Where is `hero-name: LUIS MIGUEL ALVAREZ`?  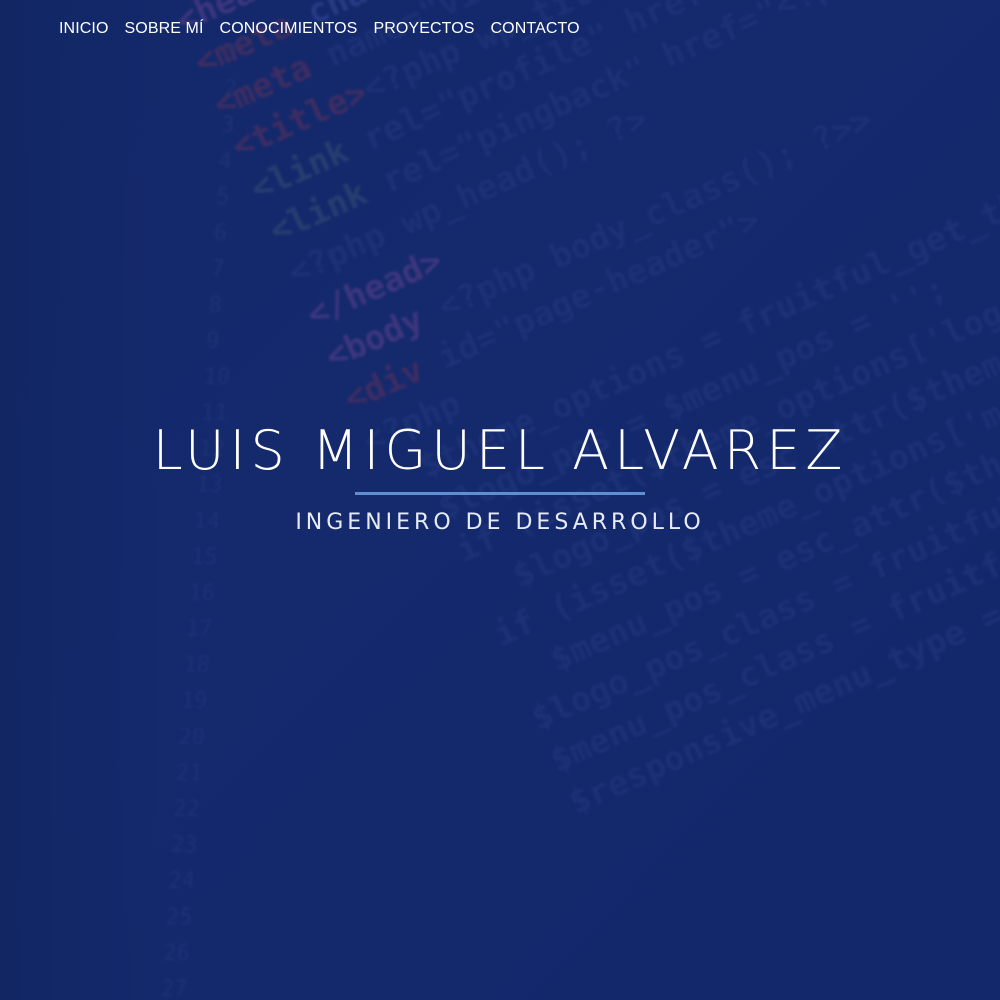
hero-name: LUIS MIGUEL ALVAREZ is located at coordinates (500, 450).